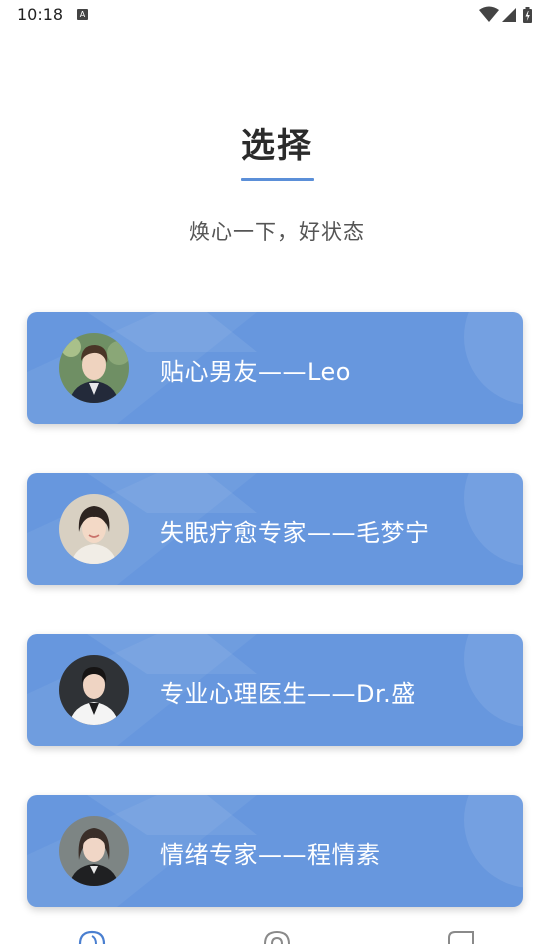  What do you see at coordinates (255, 372) in the screenshot?
I see `card-label: 贴心男友——Leo` at bounding box center [255, 372].